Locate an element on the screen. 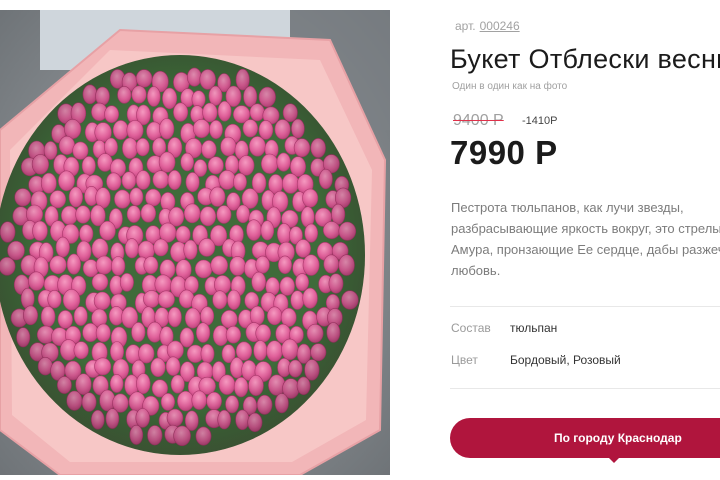 The width and height of the screenshot is (720, 480). delivery-city-button: По городу Краснодар is located at coordinates (585, 438).